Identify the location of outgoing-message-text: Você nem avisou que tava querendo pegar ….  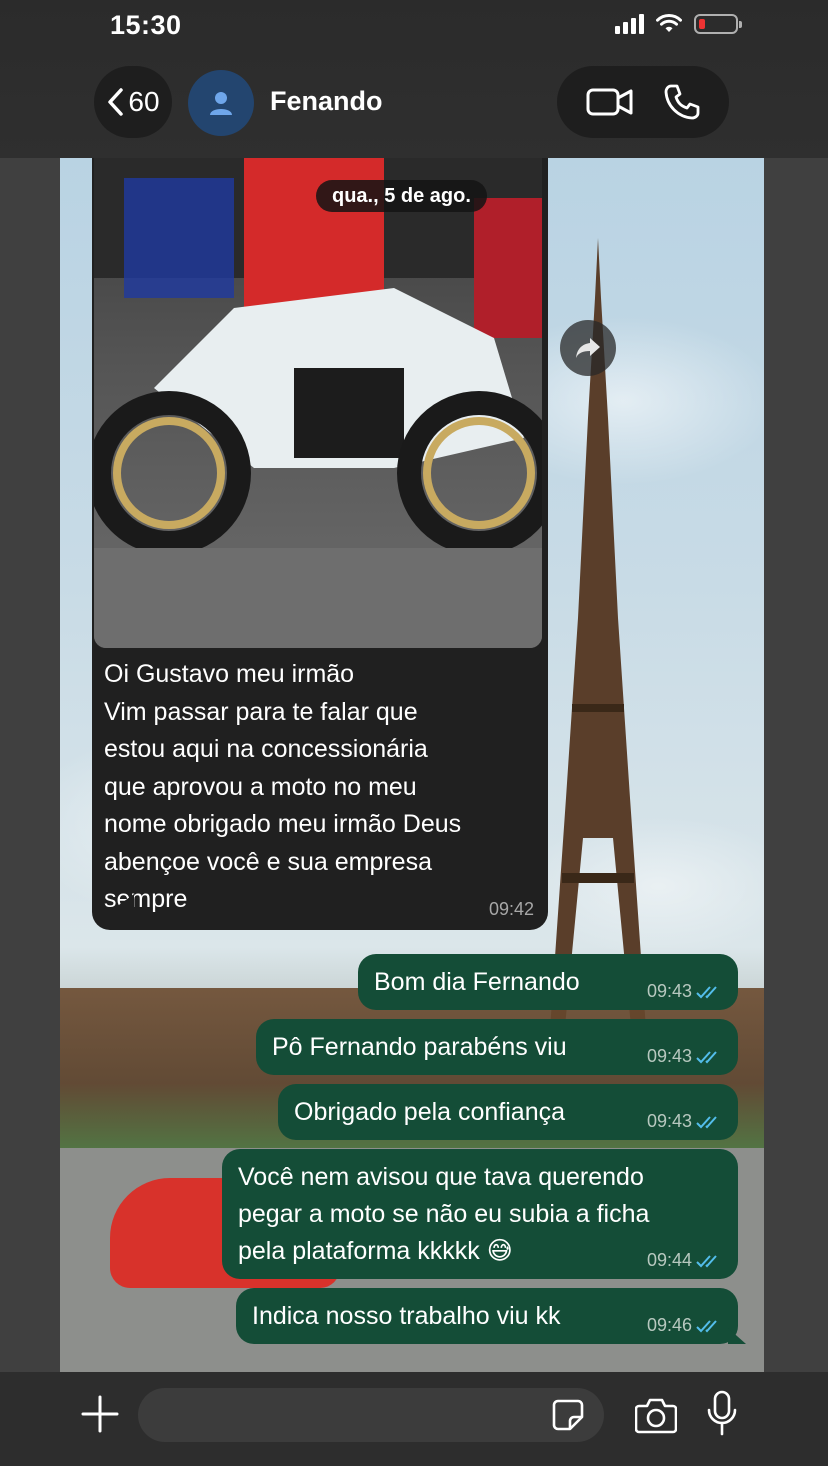
(444, 1214).